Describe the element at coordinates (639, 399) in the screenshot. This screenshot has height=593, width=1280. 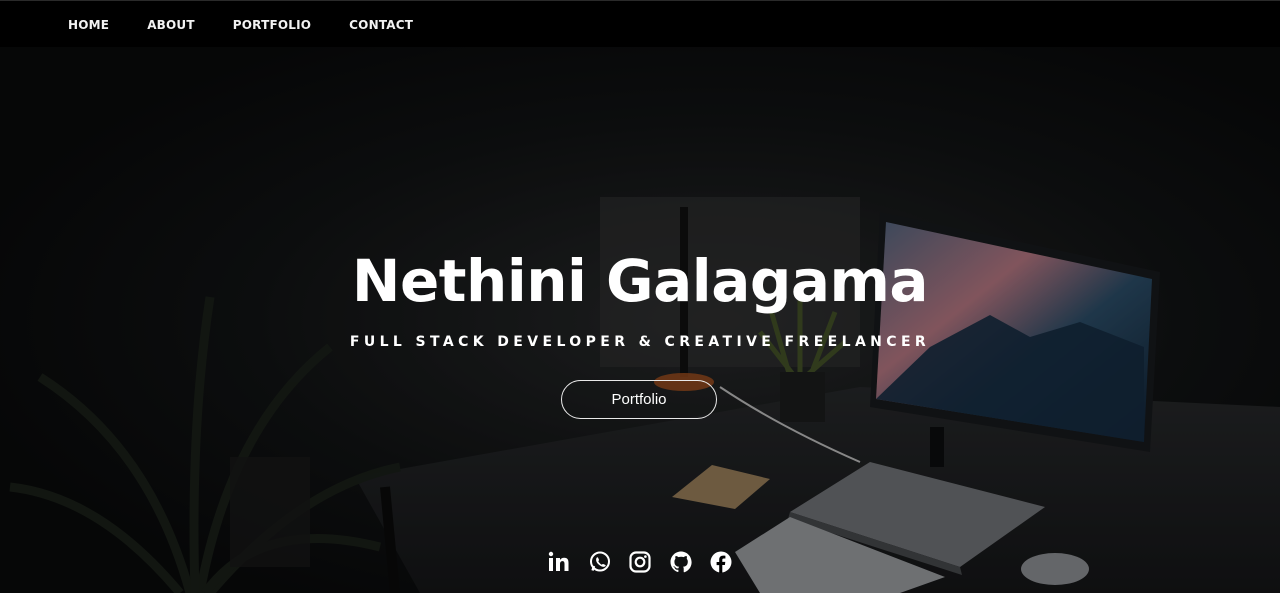
I see `portfolio-button: Portfolio` at that location.